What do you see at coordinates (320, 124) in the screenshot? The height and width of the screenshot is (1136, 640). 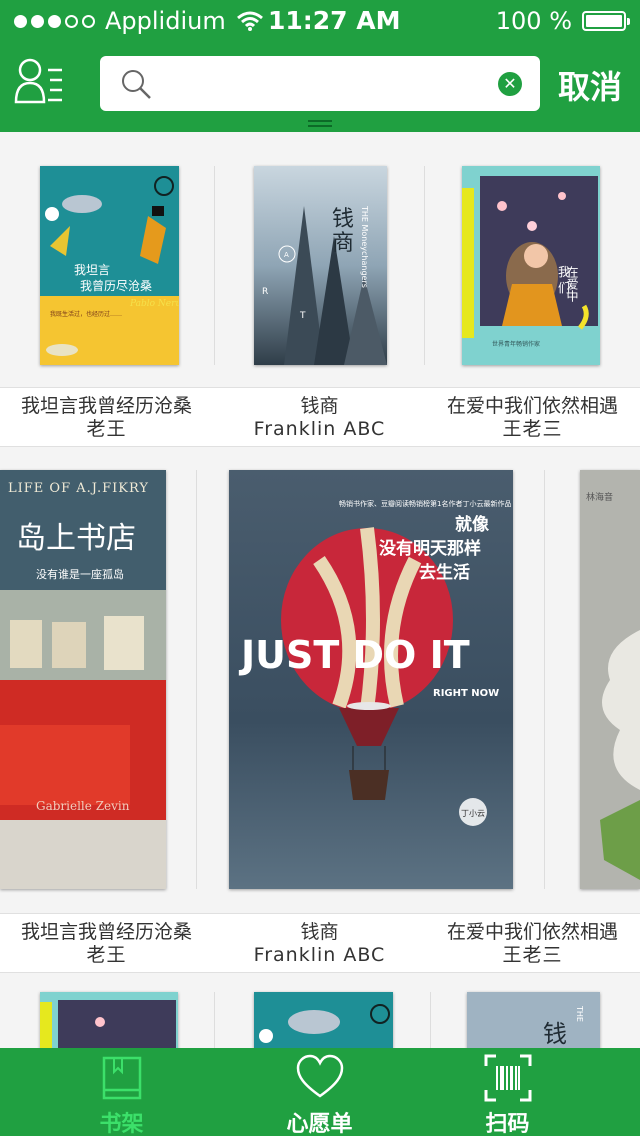 I see `drag-handle-icon` at bounding box center [320, 124].